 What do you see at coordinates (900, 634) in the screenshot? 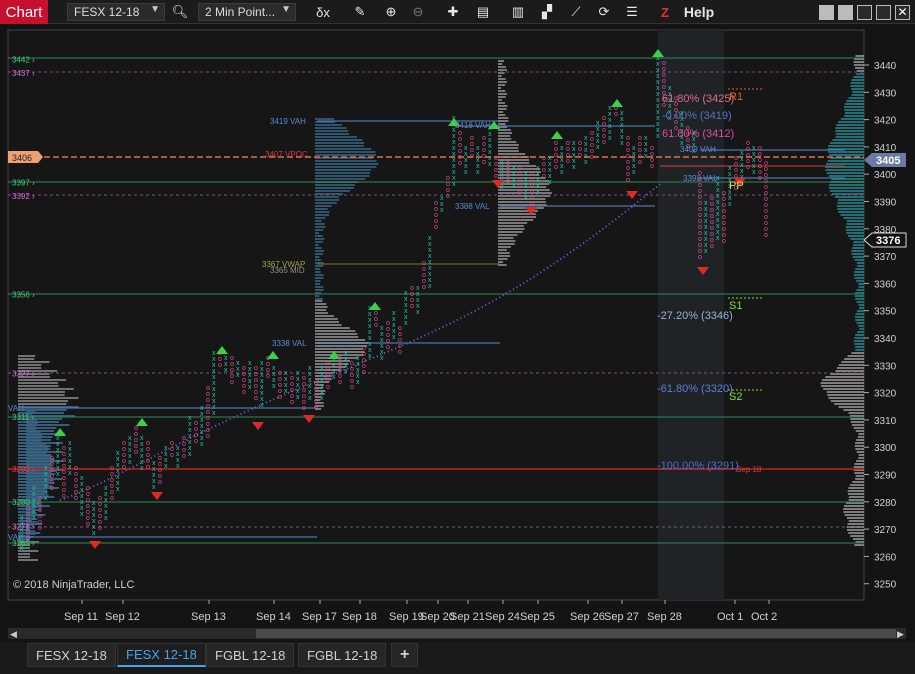
I see `scroll-right-icon: ▶` at bounding box center [900, 634].